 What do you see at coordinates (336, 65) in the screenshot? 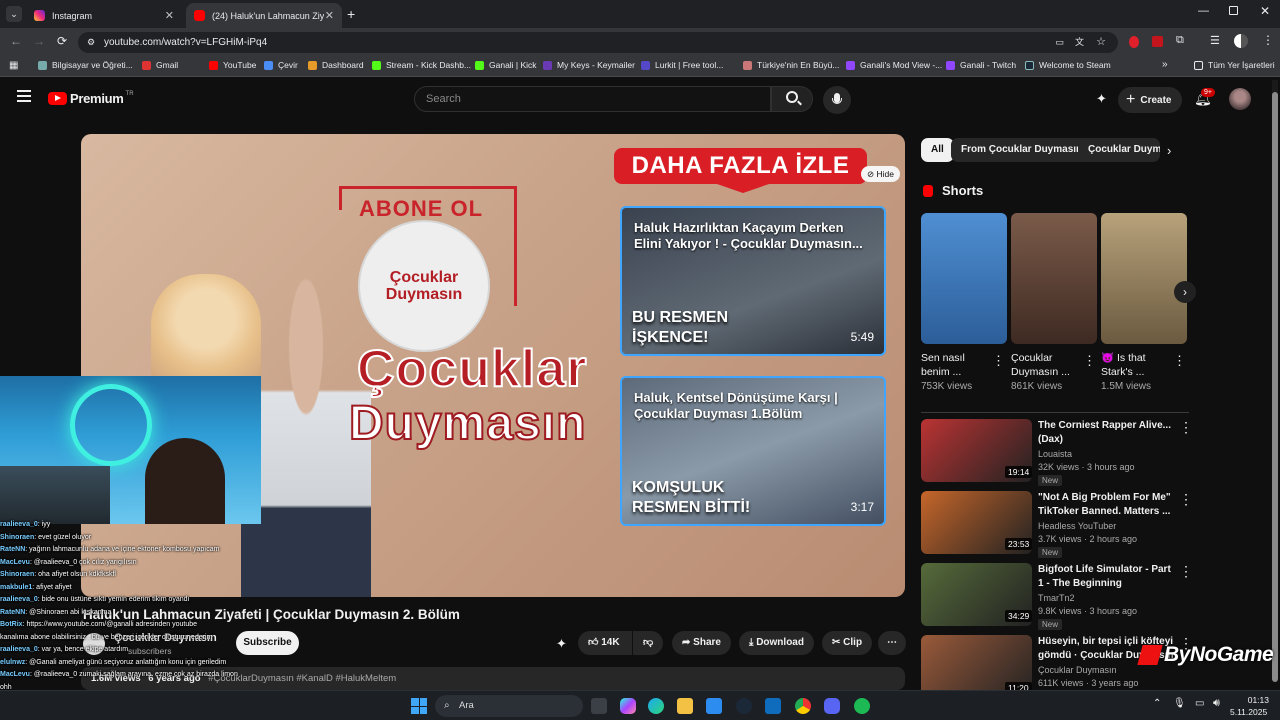
I see `bookmark-item: Dashboard` at bounding box center [336, 65].